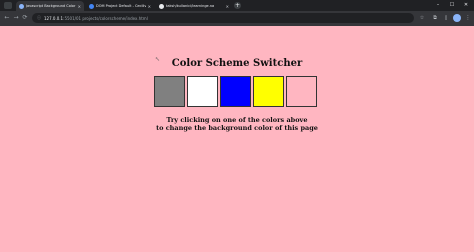 This screenshot has height=252, width=474. Describe the element at coordinates (237, 63) in the screenshot. I see `page-title: Color Scheme Switcher` at that location.